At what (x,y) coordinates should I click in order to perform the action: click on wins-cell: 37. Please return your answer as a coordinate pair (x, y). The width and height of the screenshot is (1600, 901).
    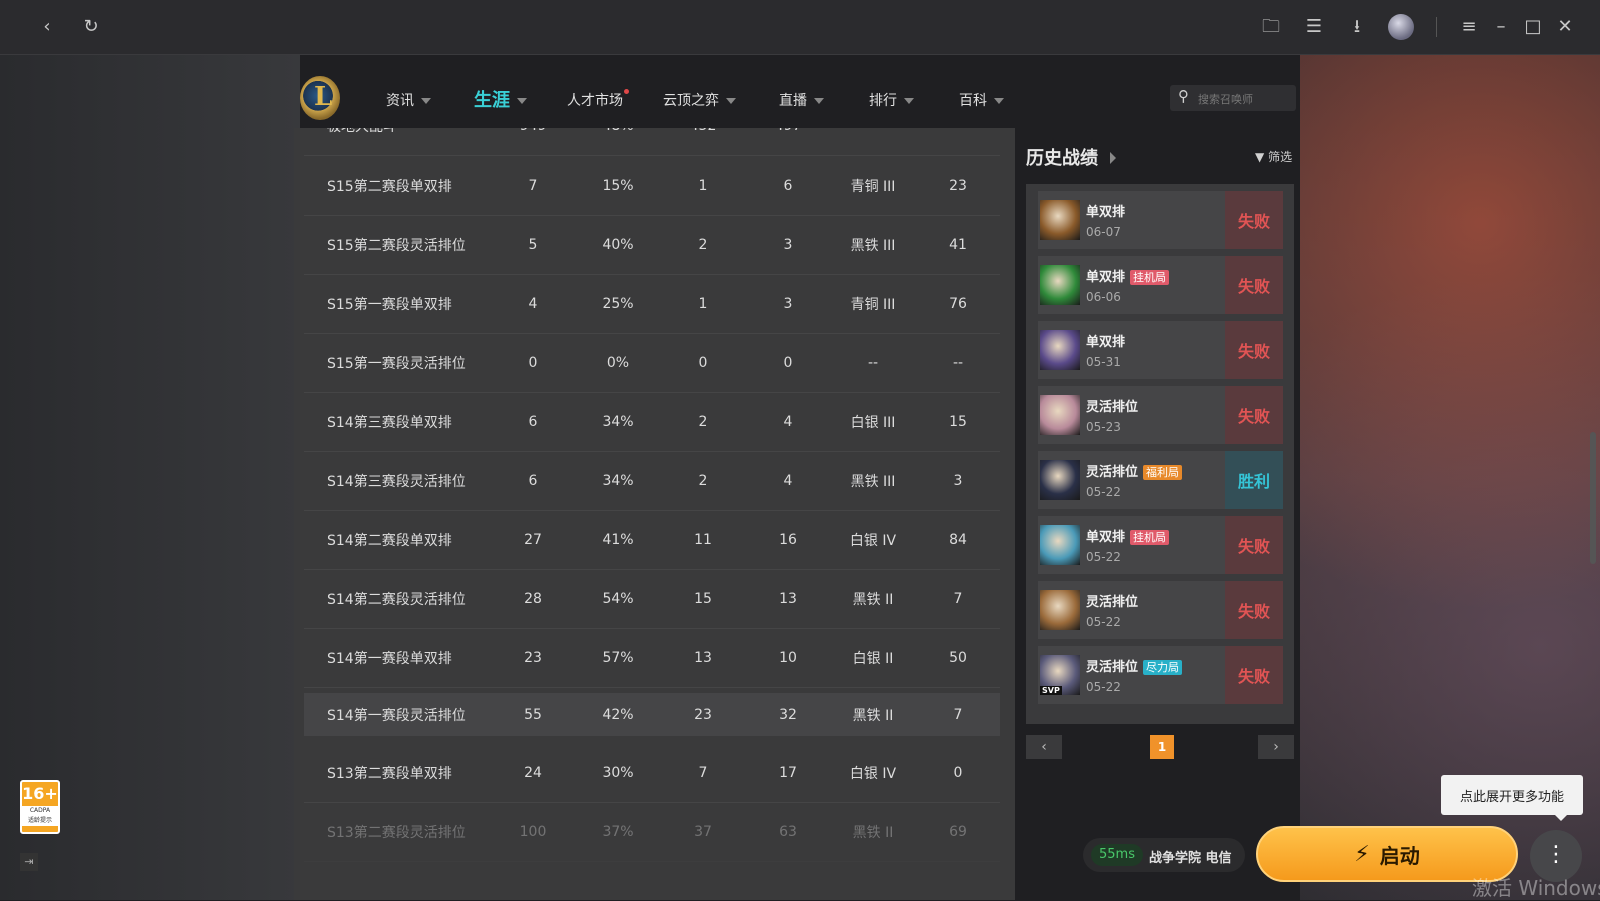
    Looking at the image, I should click on (703, 831).